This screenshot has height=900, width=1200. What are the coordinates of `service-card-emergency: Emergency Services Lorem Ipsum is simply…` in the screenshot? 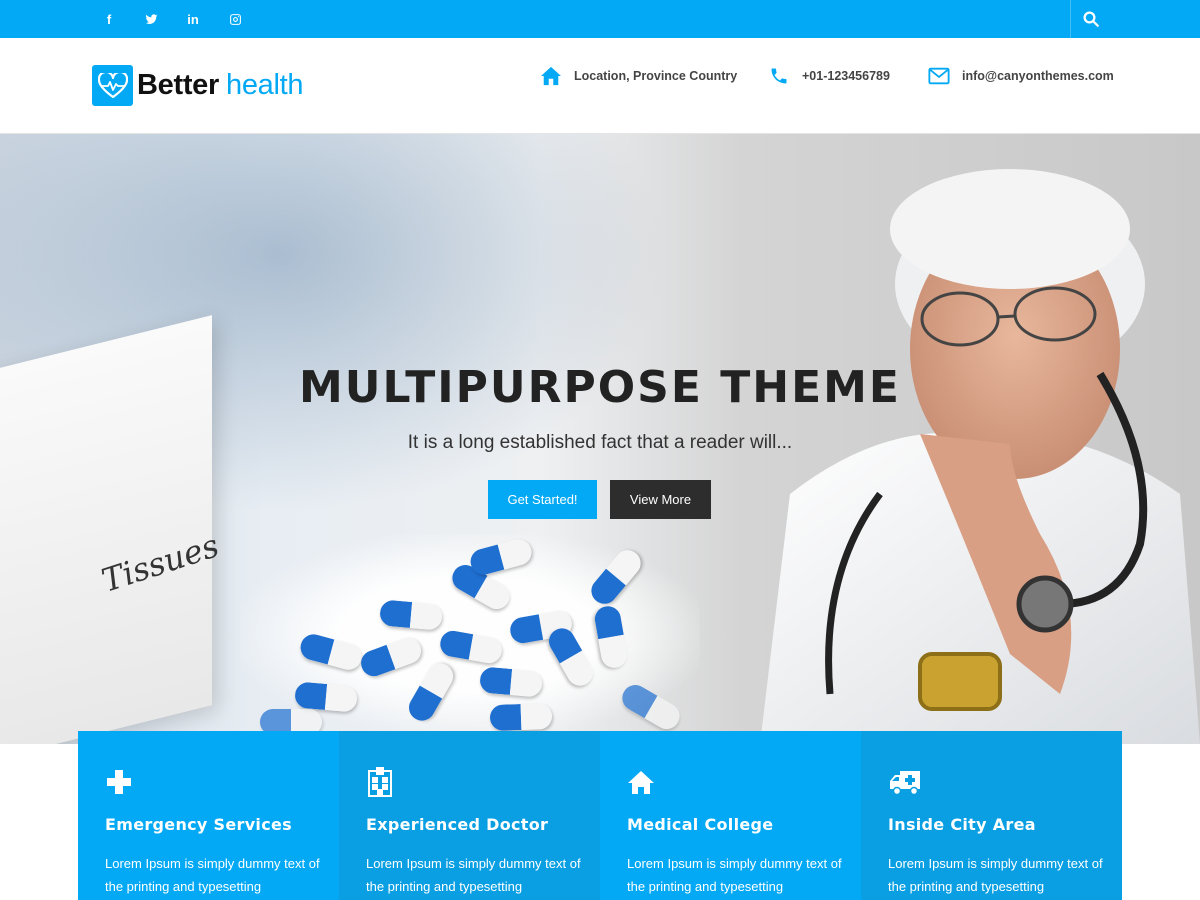 It's located at (208, 815).